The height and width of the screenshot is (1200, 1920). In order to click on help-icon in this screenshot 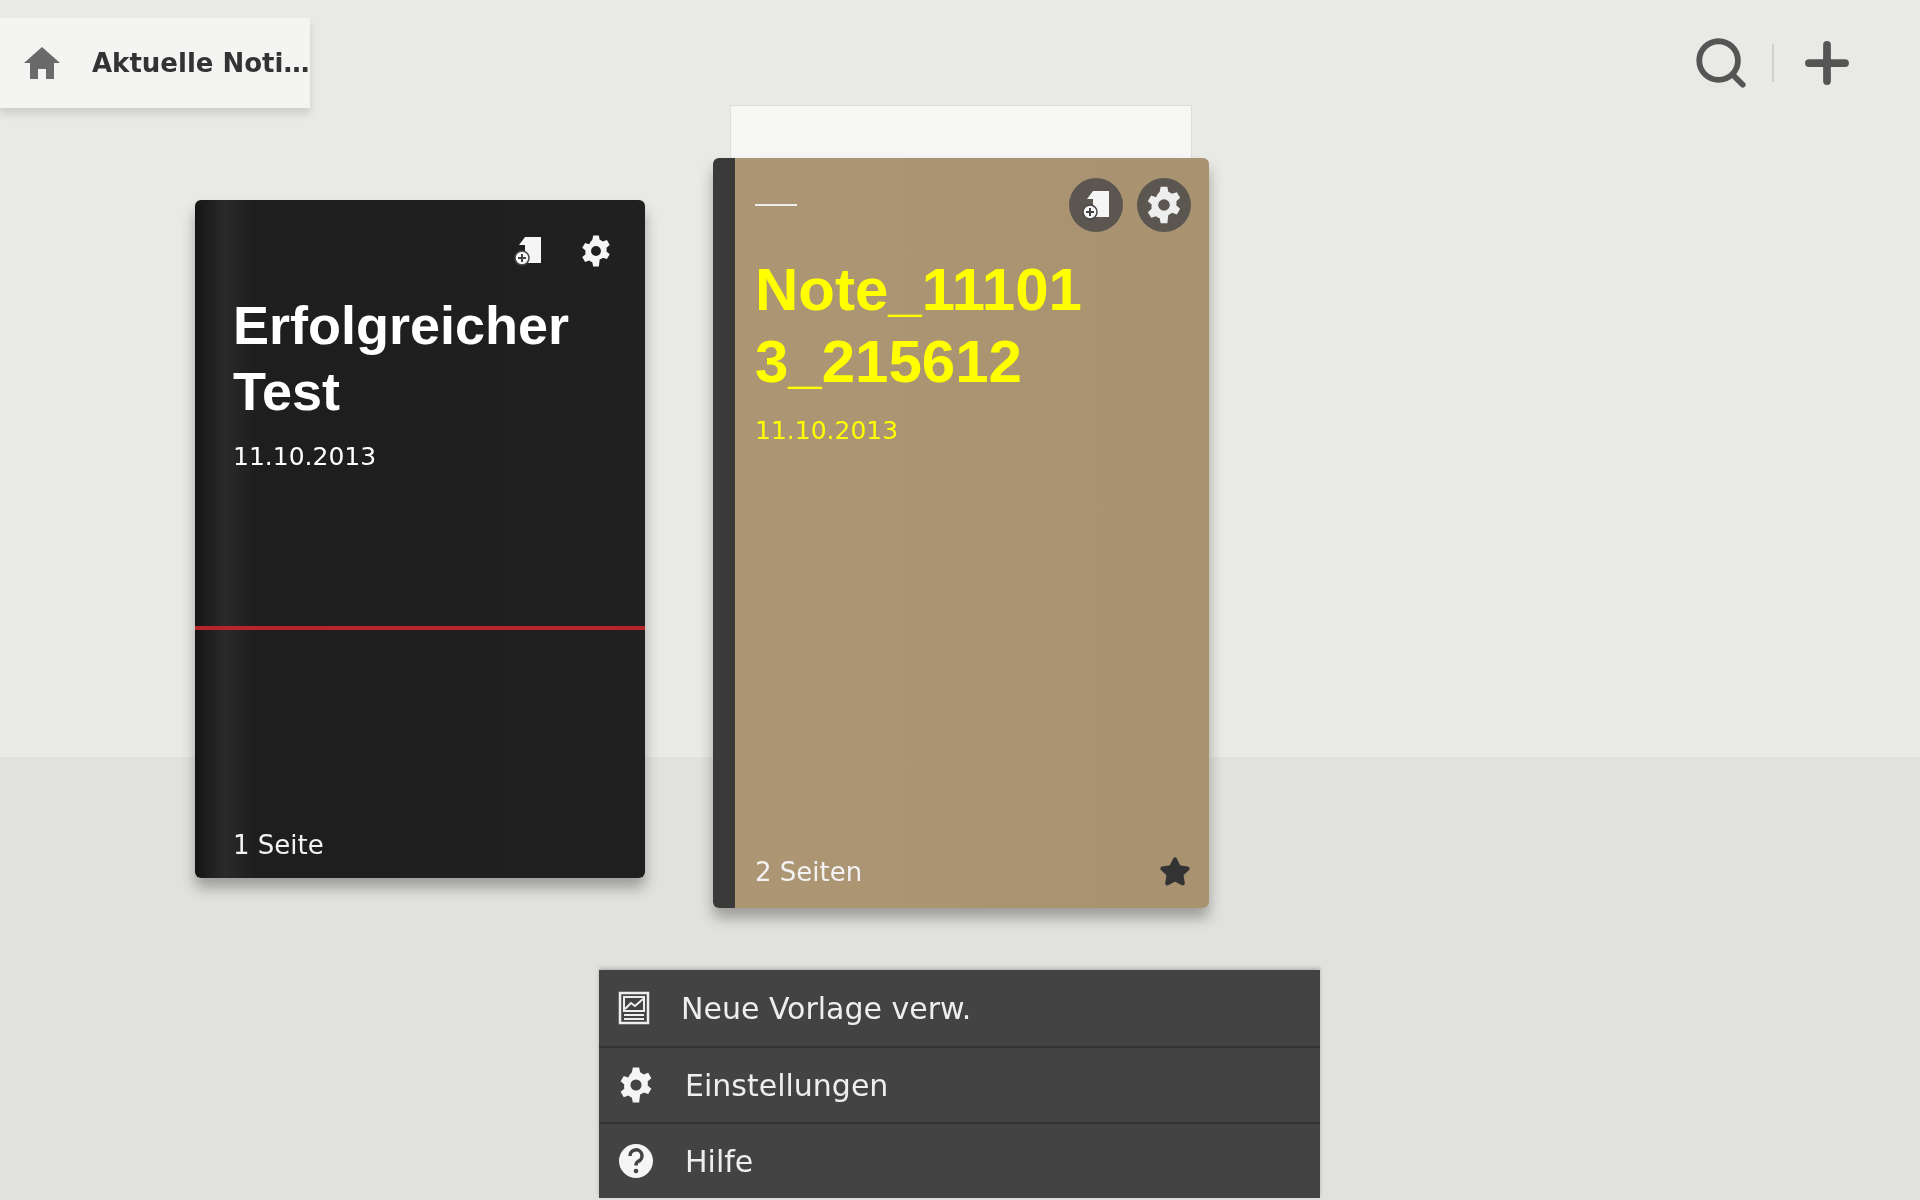, I will do `click(636, 1161)`.